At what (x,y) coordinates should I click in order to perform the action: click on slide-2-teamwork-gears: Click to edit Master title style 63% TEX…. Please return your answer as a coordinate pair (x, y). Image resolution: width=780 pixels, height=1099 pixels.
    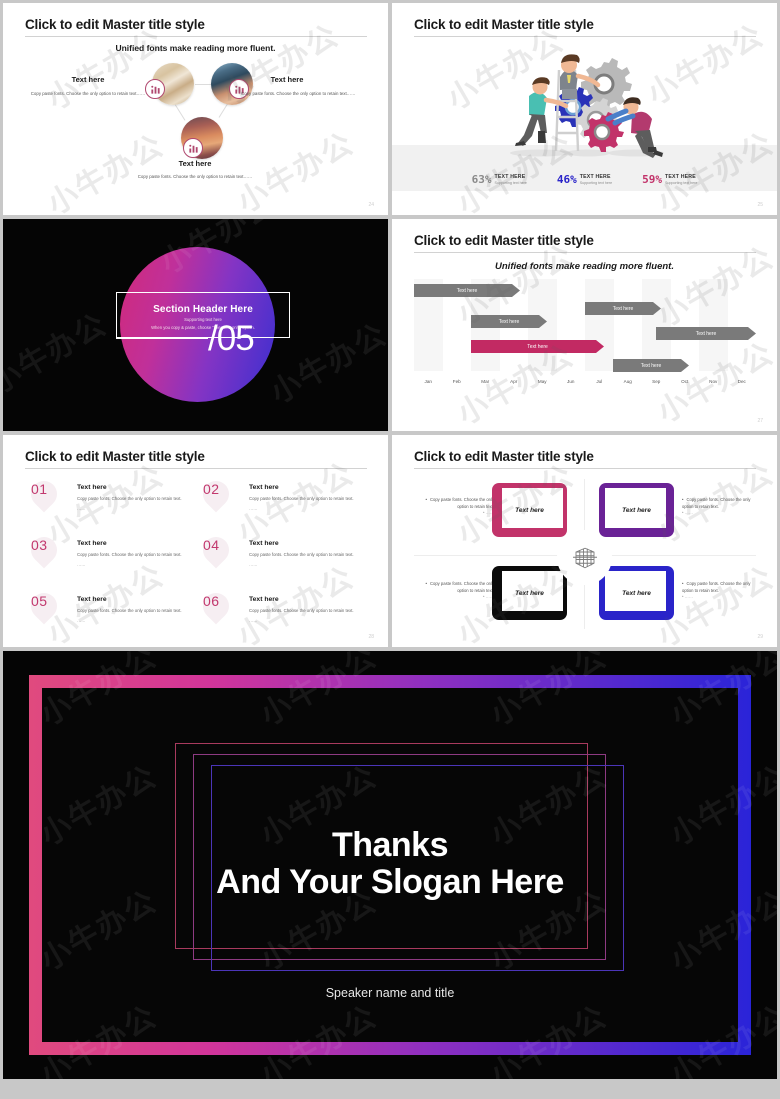
    Looking at the image, I should click on (584, 109).